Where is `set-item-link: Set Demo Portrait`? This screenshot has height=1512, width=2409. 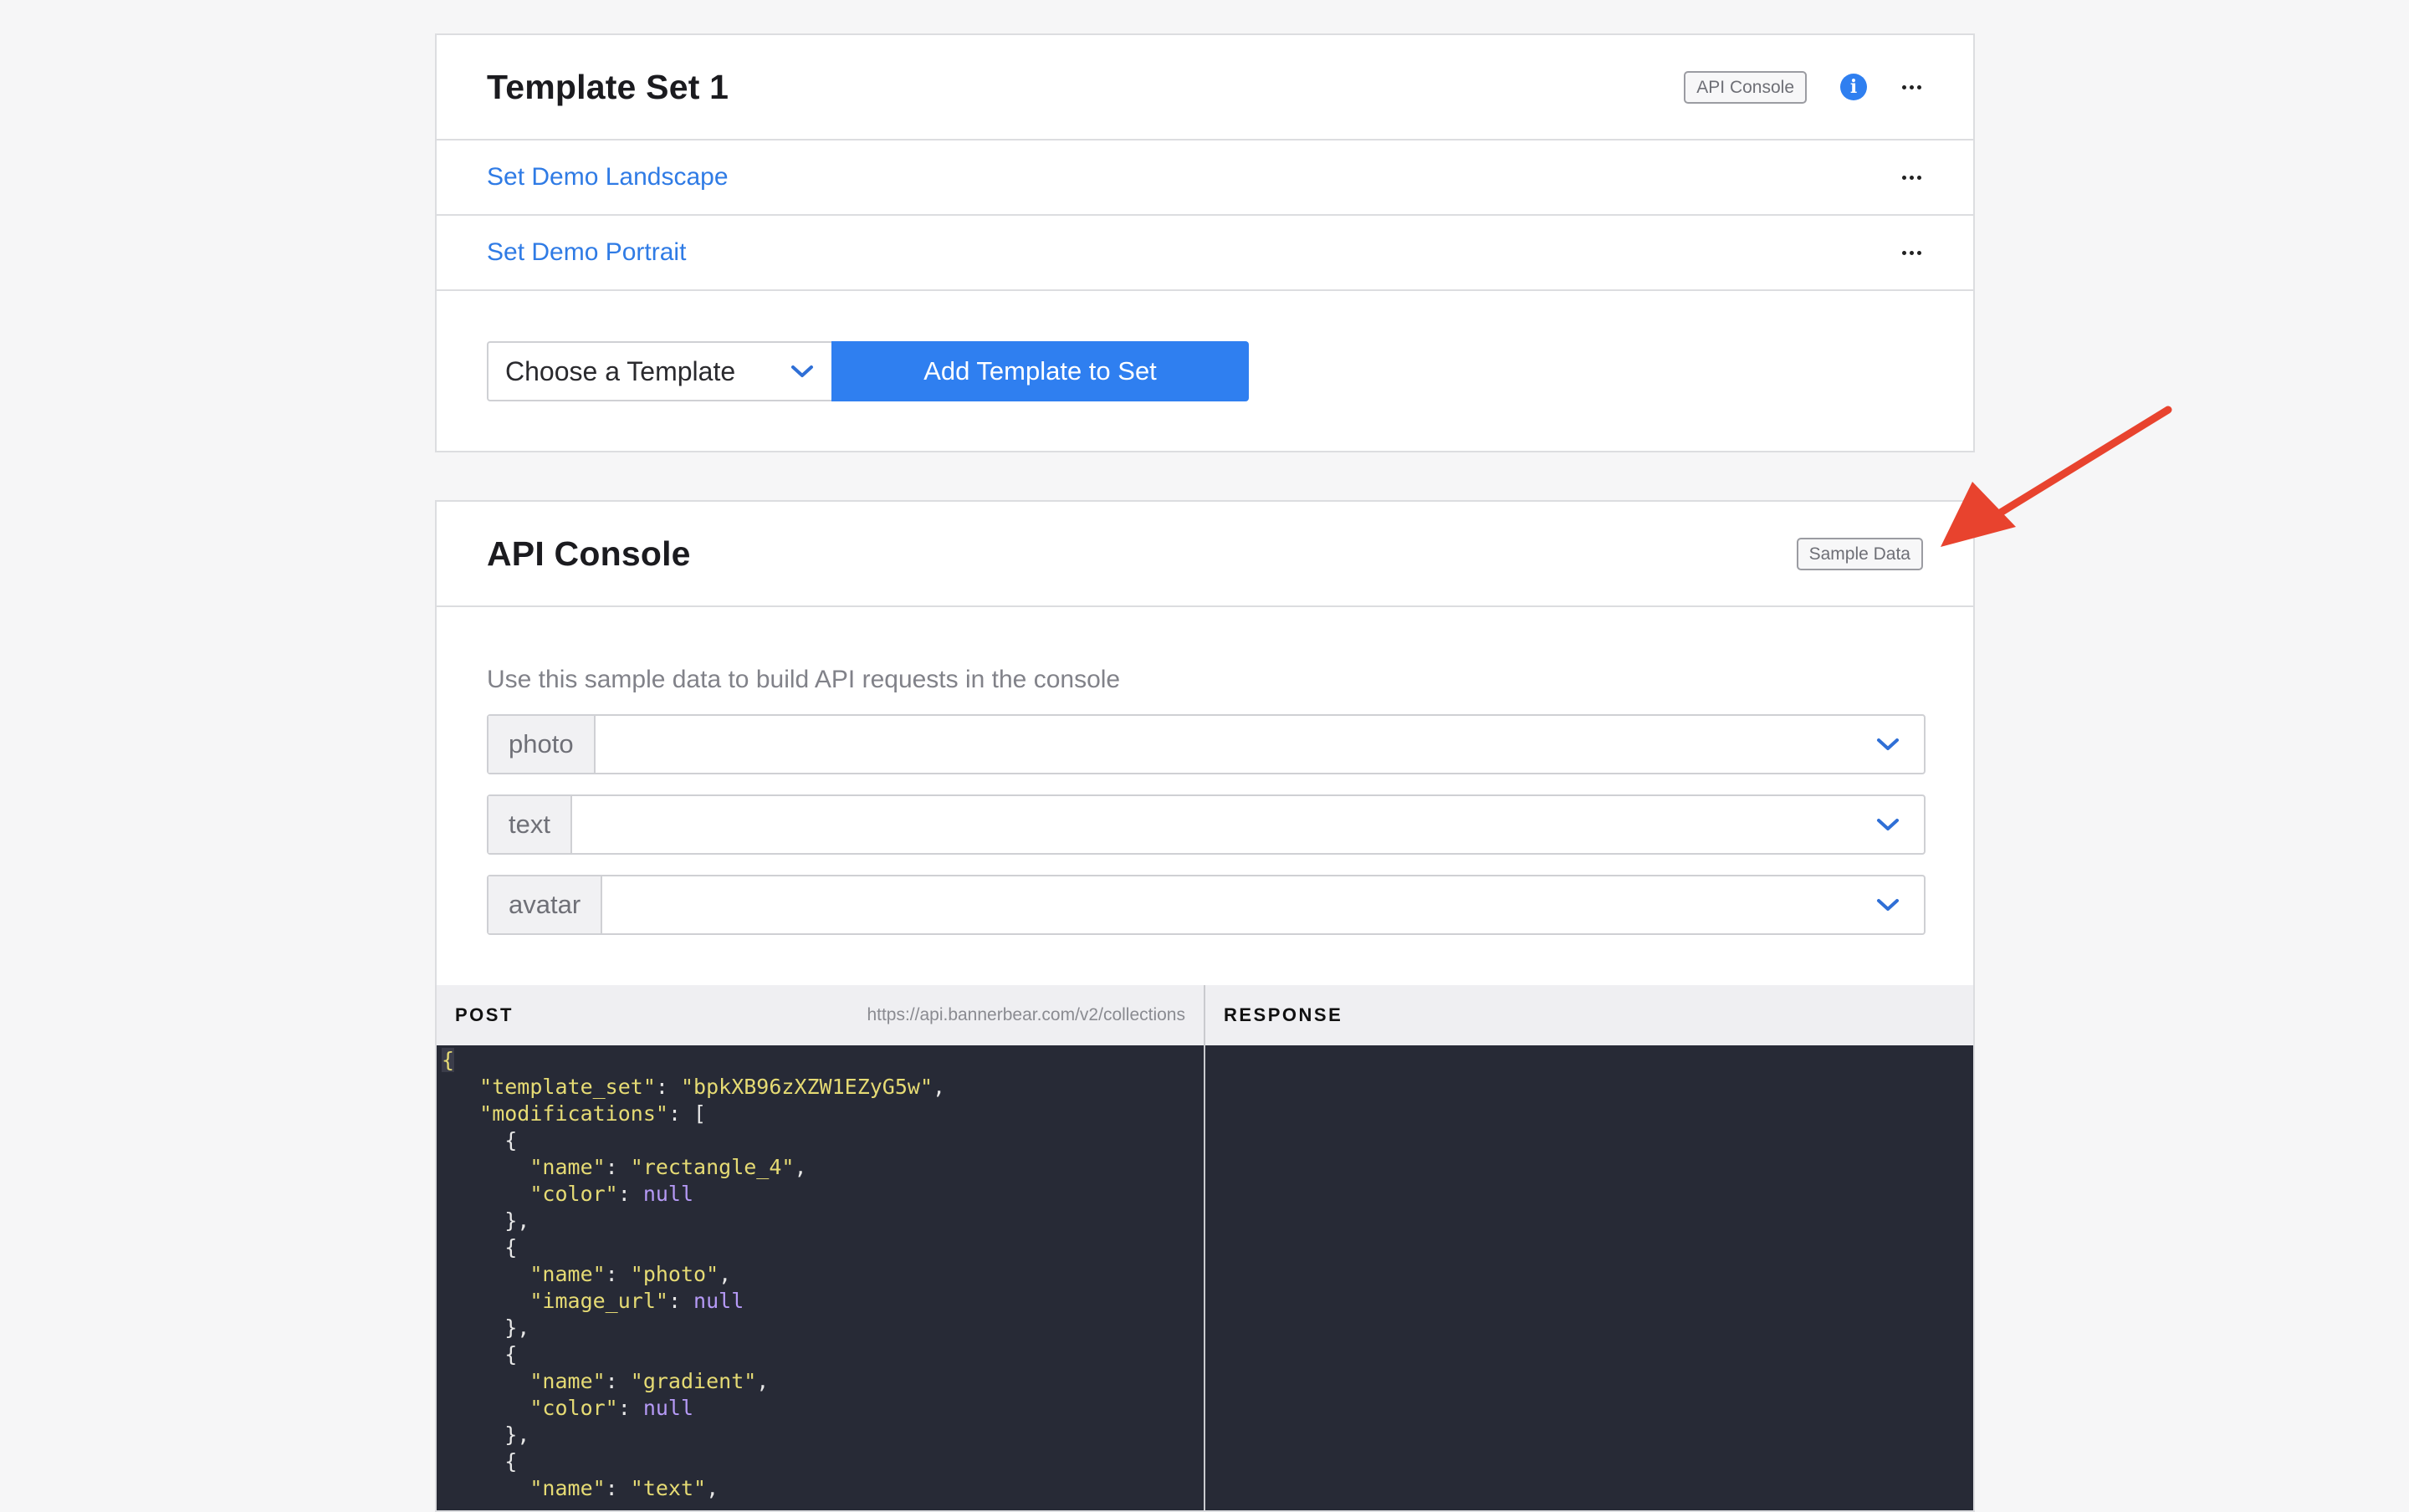 set-item-link: Set Demo Portrait is located at coordinates (586, 253).